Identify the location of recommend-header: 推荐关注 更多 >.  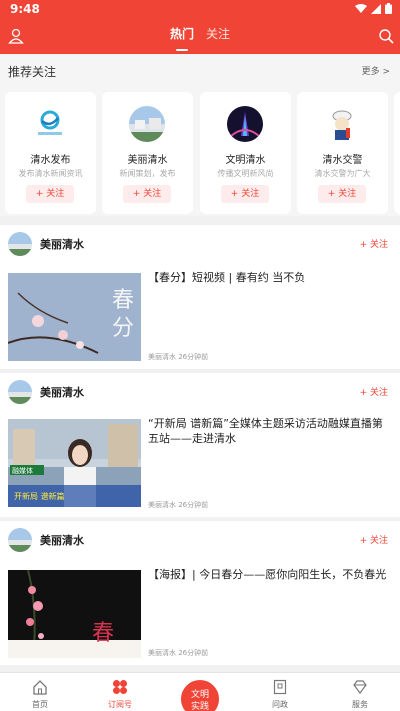
(200, 70).